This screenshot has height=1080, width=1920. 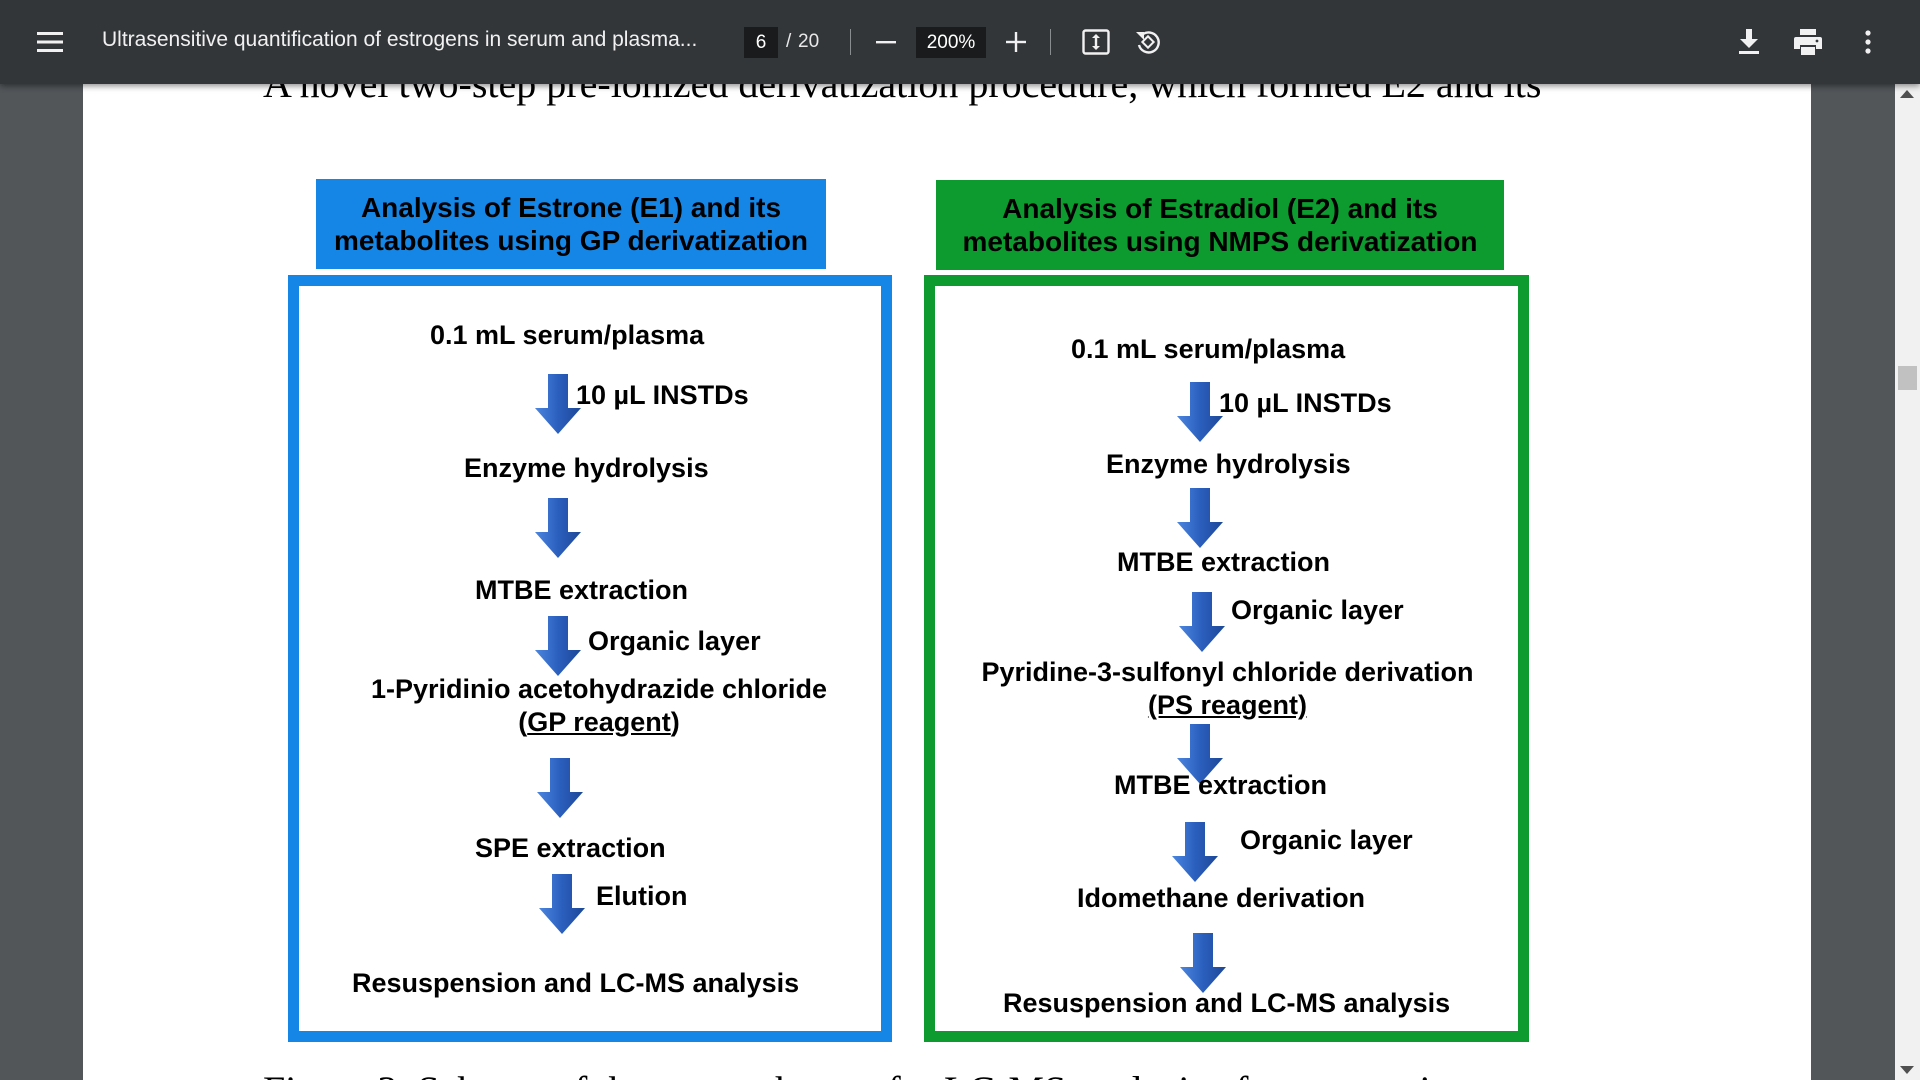 I want to click on print-icon, so click(x=1808, y=42).